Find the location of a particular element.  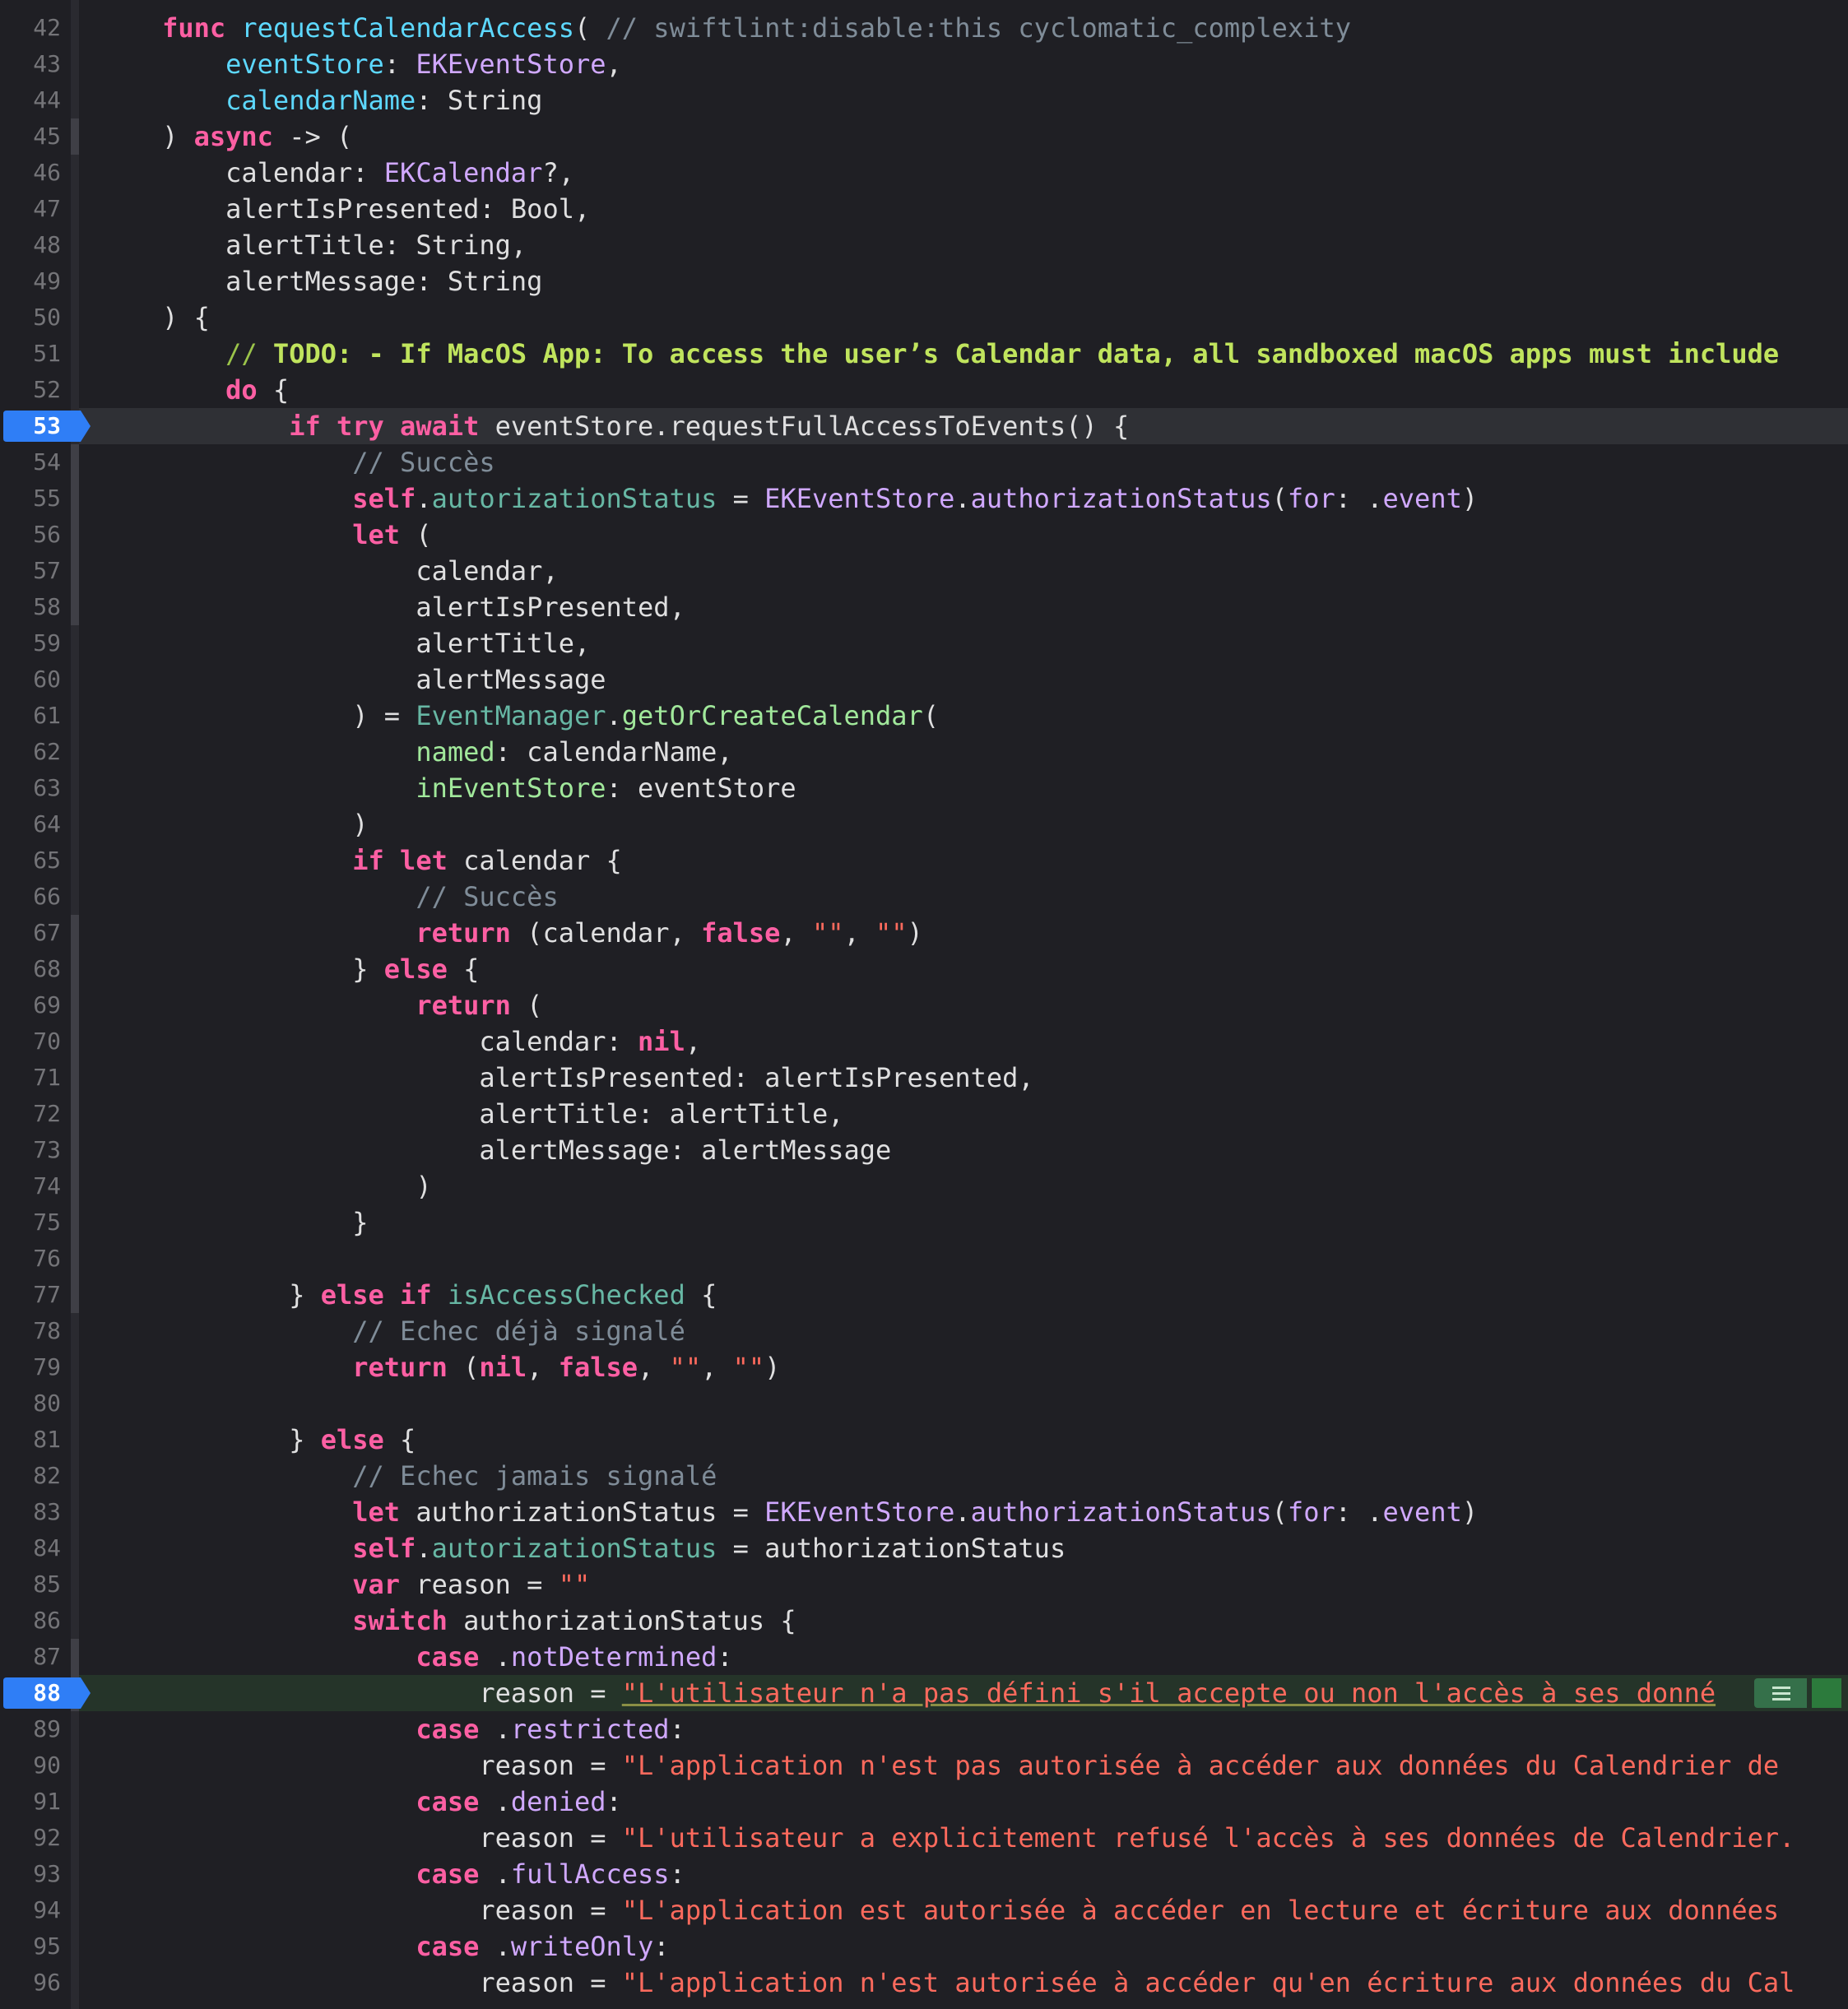

code-line: 67 return (calendar, false, "", "") is located at coordinates (924, 933).